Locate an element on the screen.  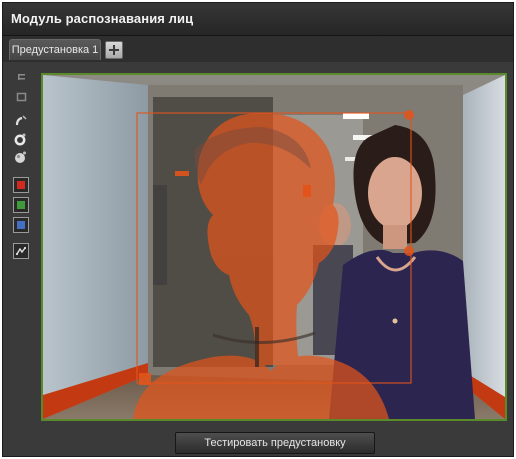
chart-tool-icon is located at coordinates (21, 251).